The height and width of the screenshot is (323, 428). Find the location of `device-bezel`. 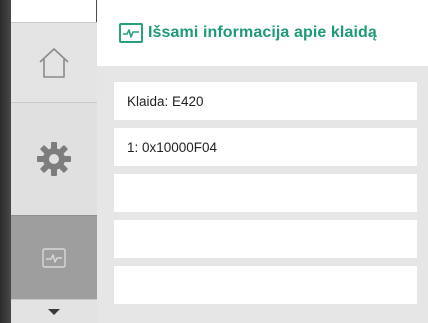

device-bezel is located at coordinates (5, 161).